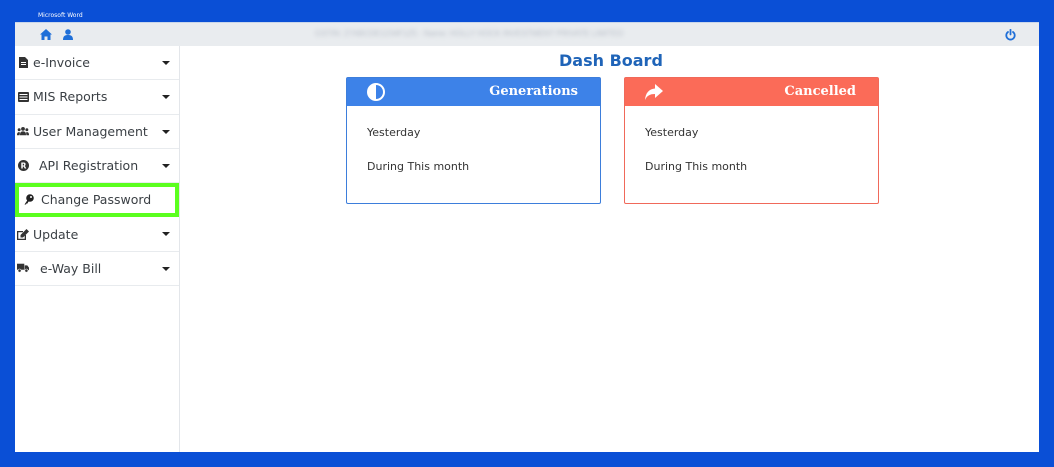 The height and width of the screenshot is (467, 1054). What do you see at coordinates (97, 234) in the screenshot?
I see `sidebar-item-update: Update` at bounding box center [97, 234].